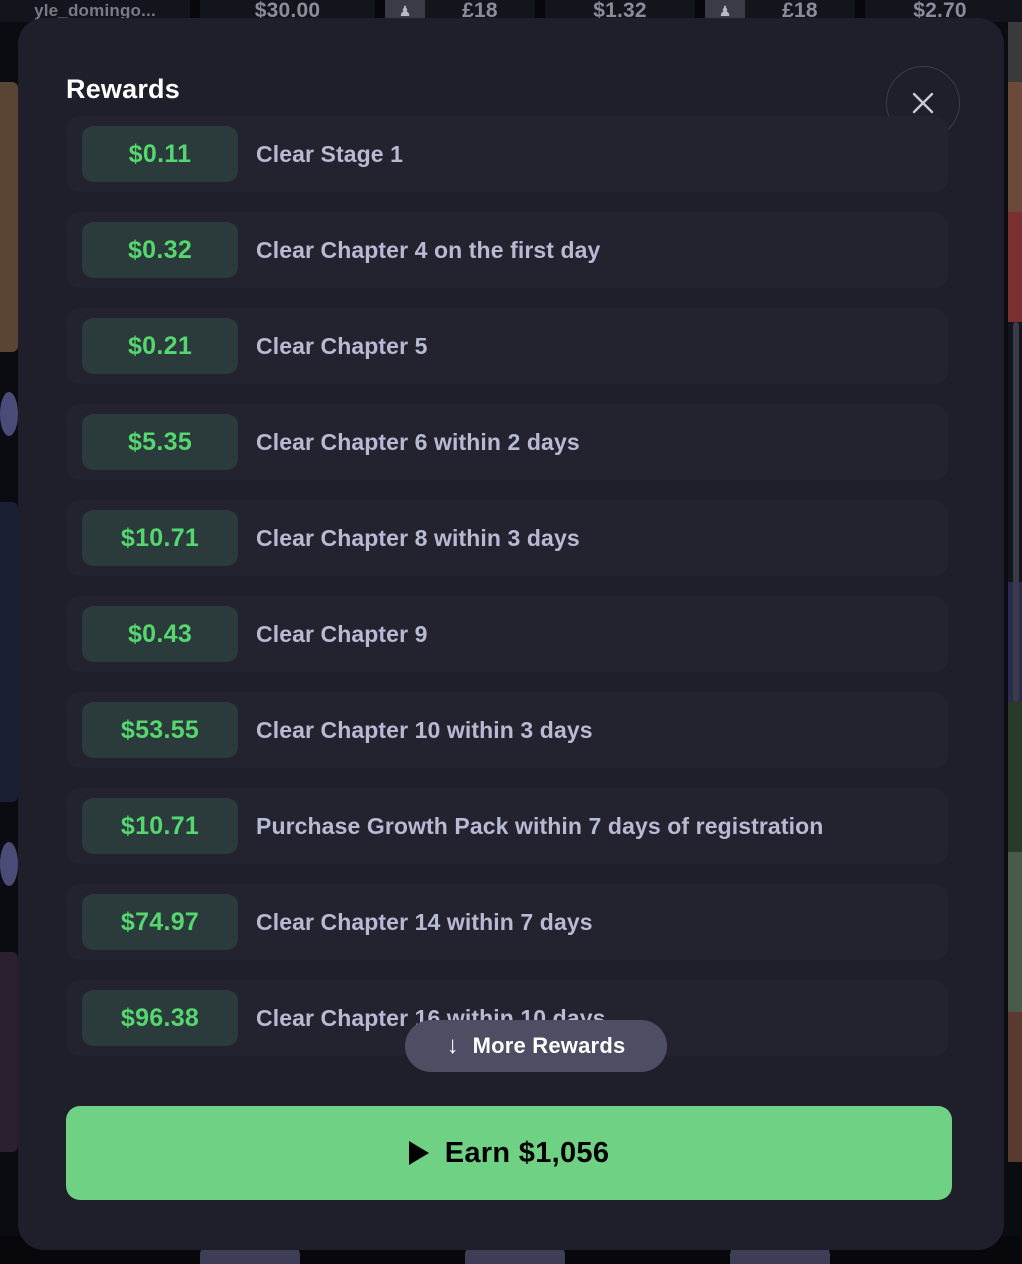 Image resolution: width=1022 pixels, height=1264 pixels. Describe the element at coordinates (428, 249) in the screenshot. I see `reward-task: Clear Chapter 4 on the first day` at that location.